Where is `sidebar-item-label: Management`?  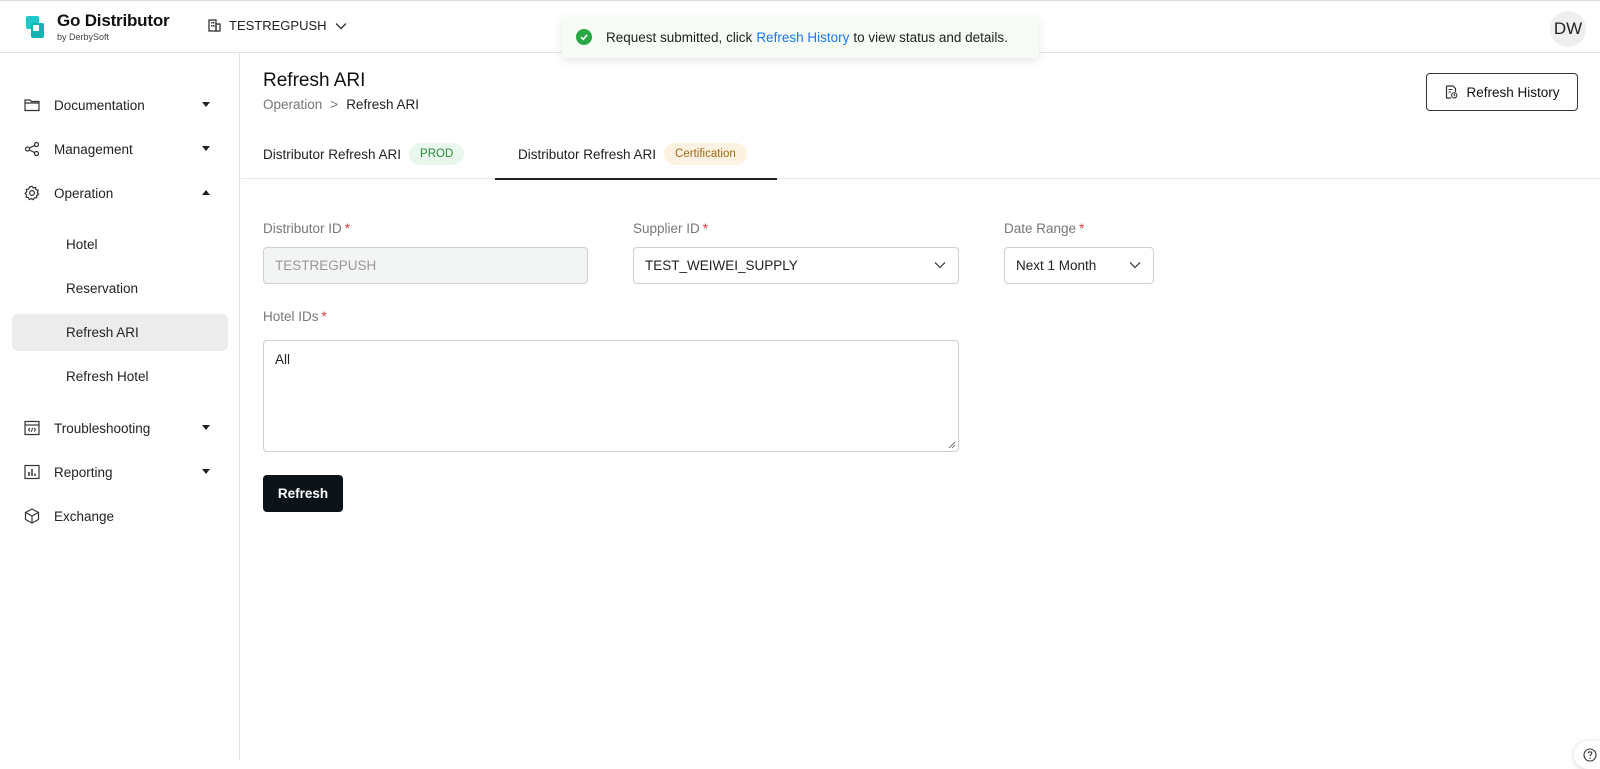
sidebar-item-label: Management is located at coordinates (93, 149).